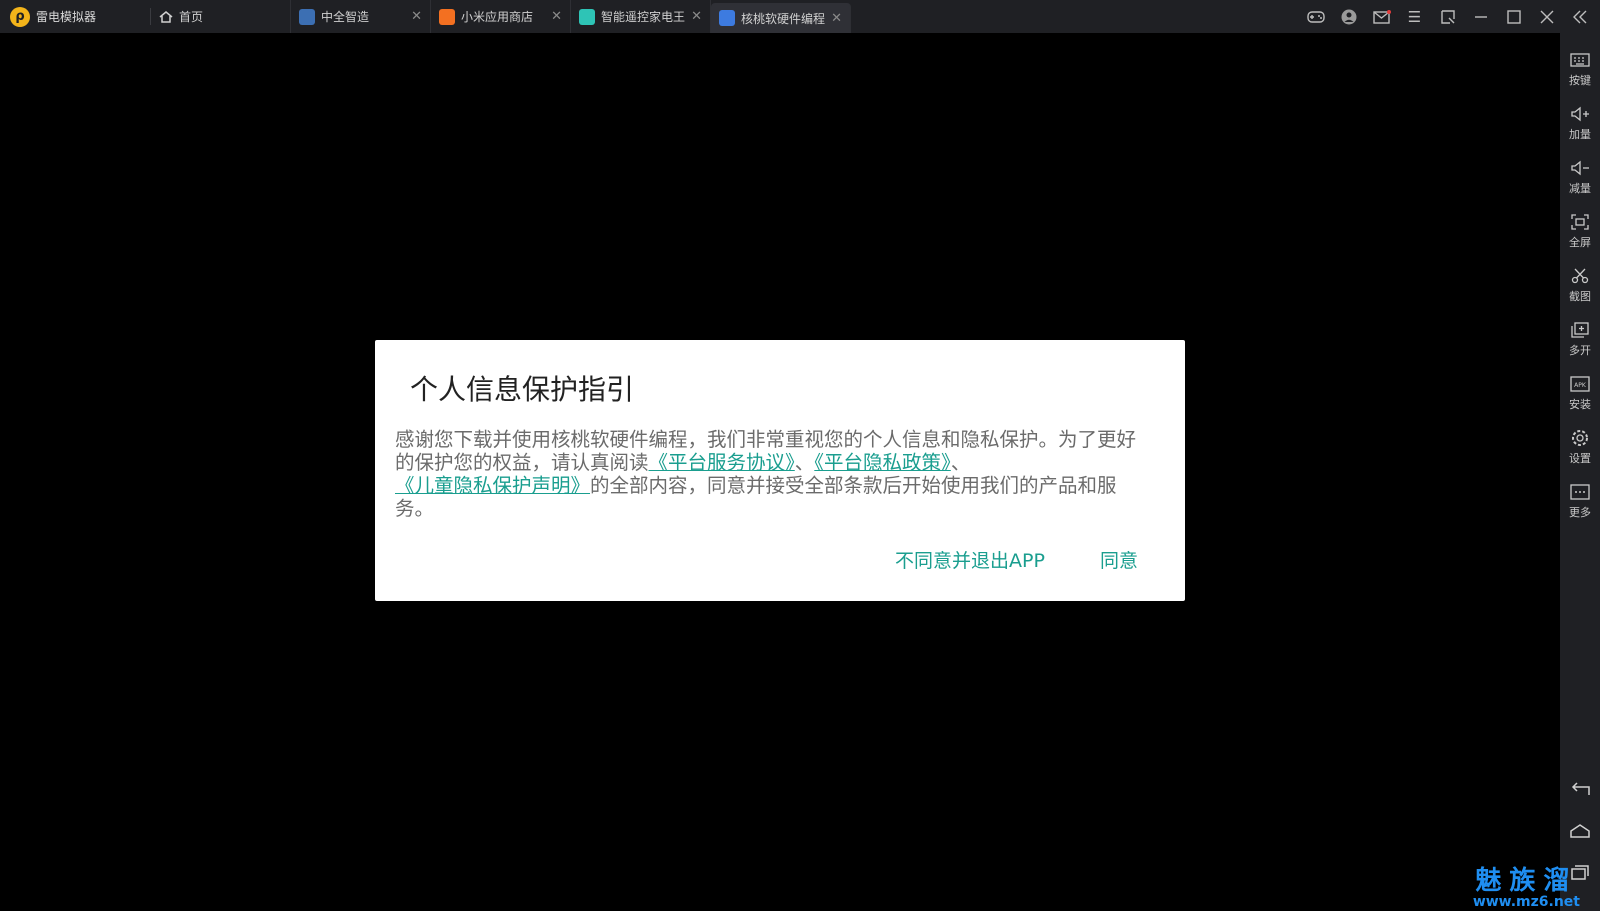 This screenshot has height=911, width=1600. I want to click on sidebar-item-label: 减量, so click(1580, 188).